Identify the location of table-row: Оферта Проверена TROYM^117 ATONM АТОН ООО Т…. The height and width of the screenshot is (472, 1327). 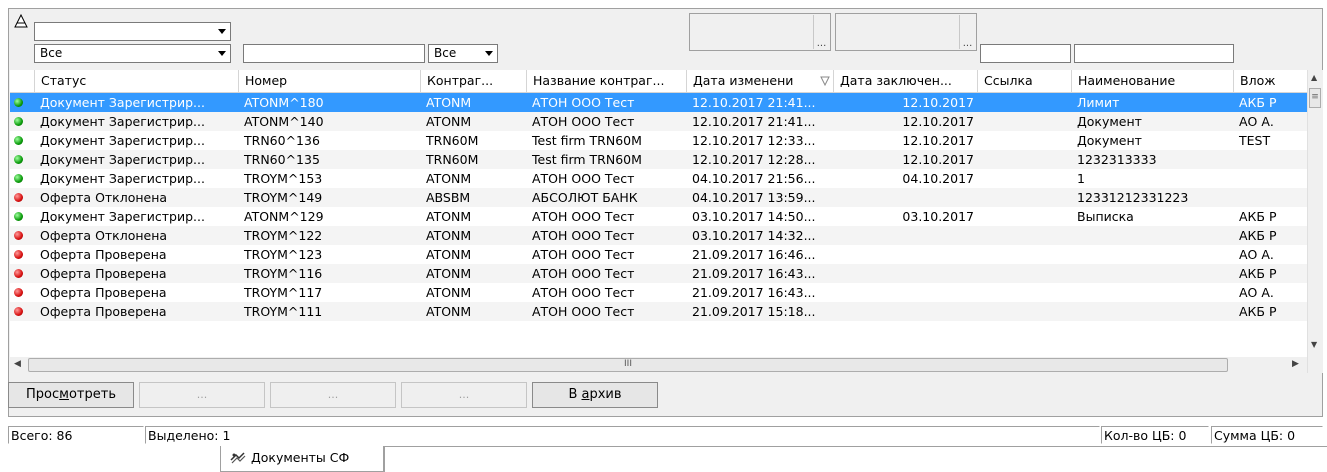
(658, 292).